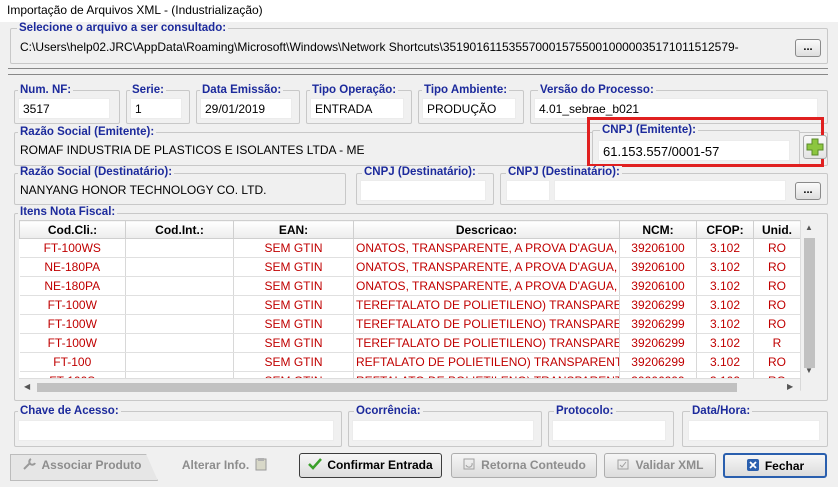 The height and width of the screenshot is (487, 838). What do you see at coordinates (179, 229) in the screenshot?
I see `column-header: Cod.Int.:` at bounding box center [179, 229].